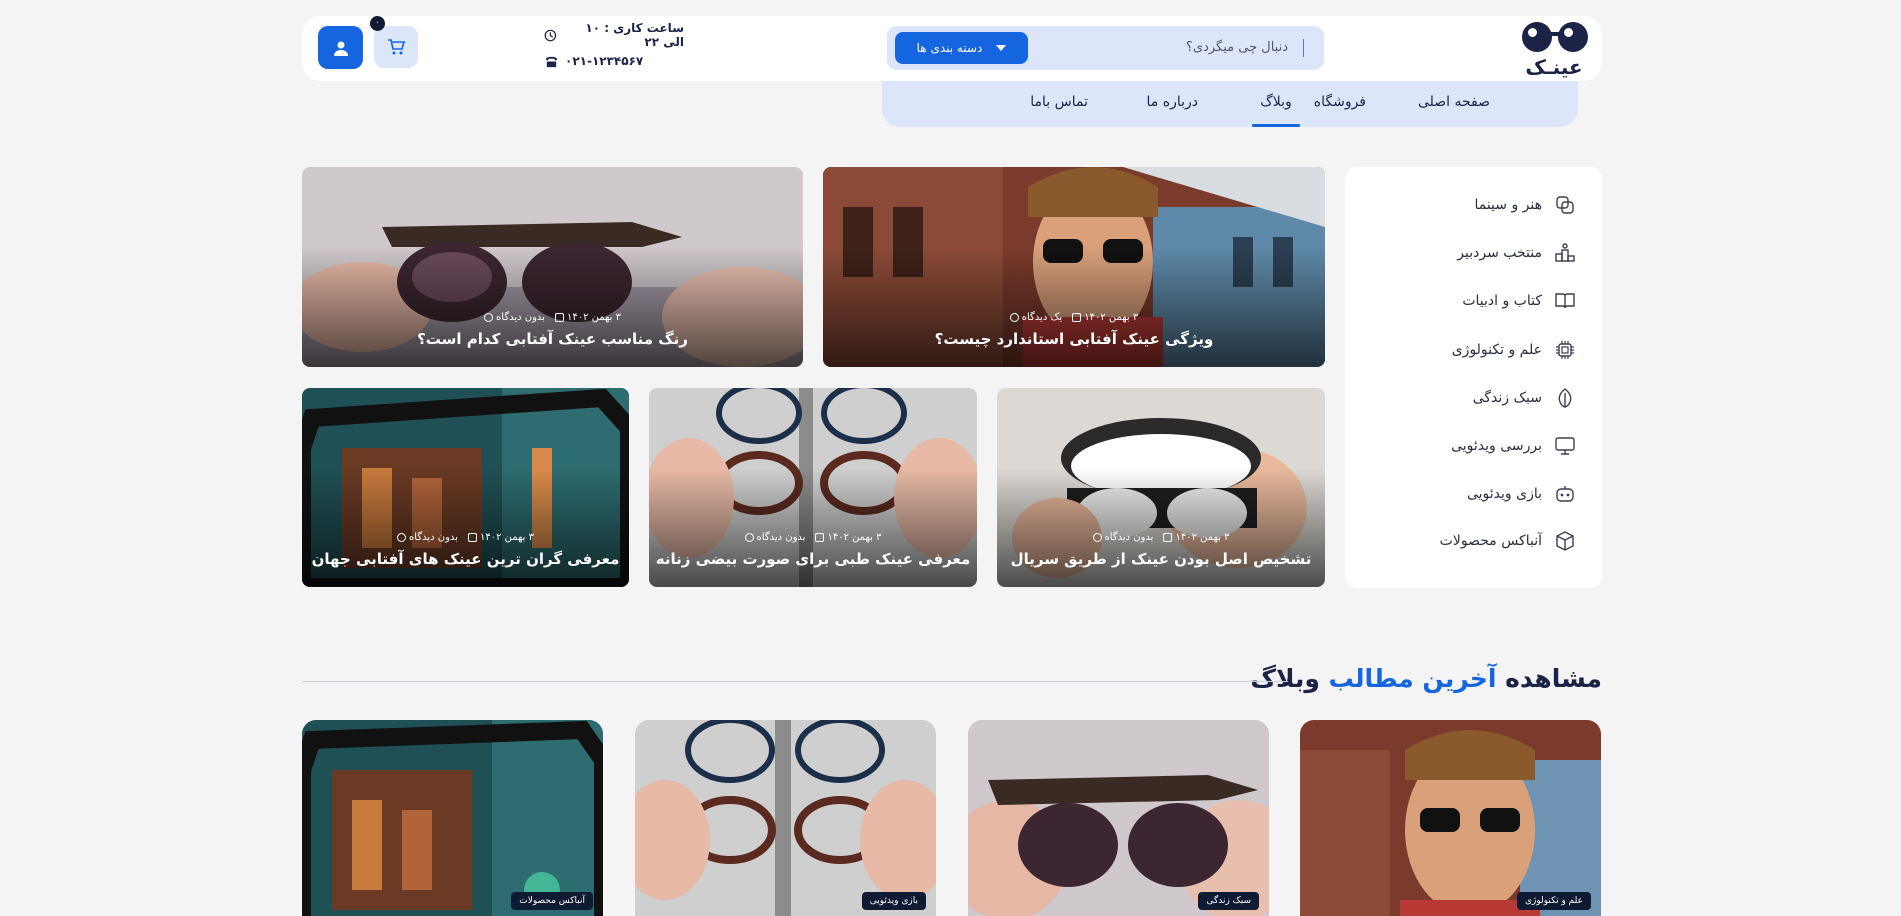  What do you see at coordinates (1519, 301) in the screenshot?
I see `sidebar-item-books: کتاب و ادبیات` at bounding box center [1519, 301].